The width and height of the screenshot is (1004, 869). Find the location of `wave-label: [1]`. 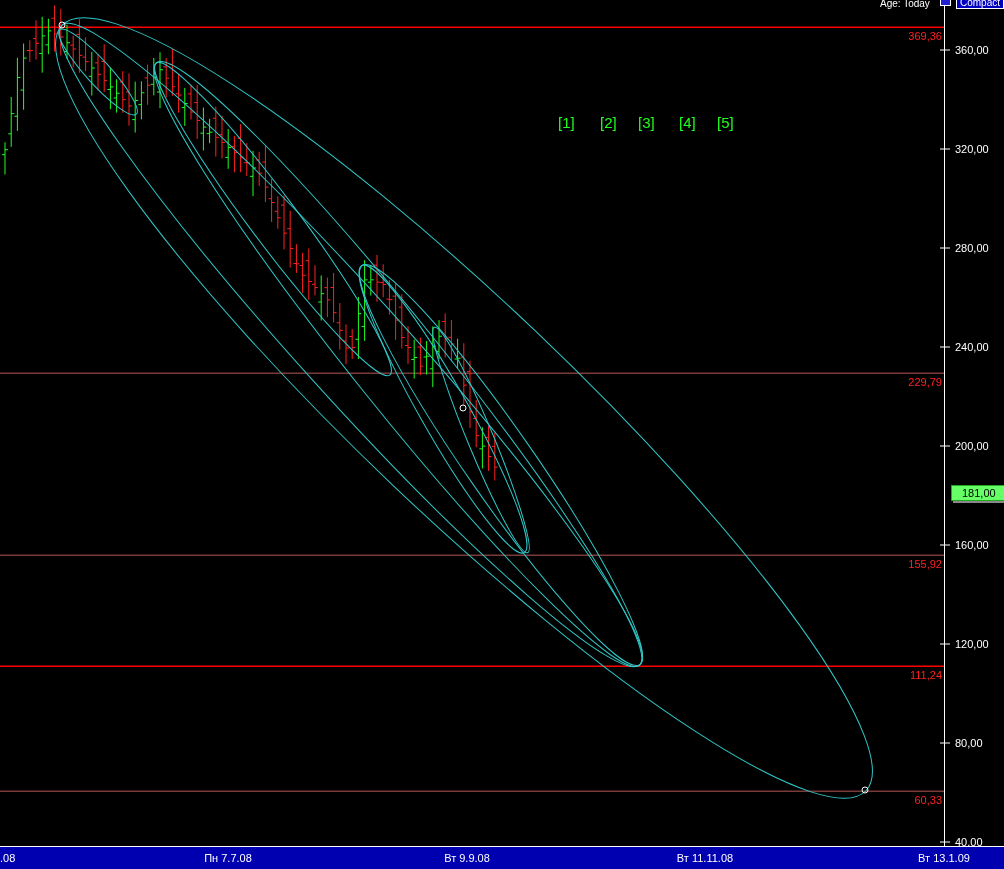

wave-label: [1] is located at coordinates (566, 122).